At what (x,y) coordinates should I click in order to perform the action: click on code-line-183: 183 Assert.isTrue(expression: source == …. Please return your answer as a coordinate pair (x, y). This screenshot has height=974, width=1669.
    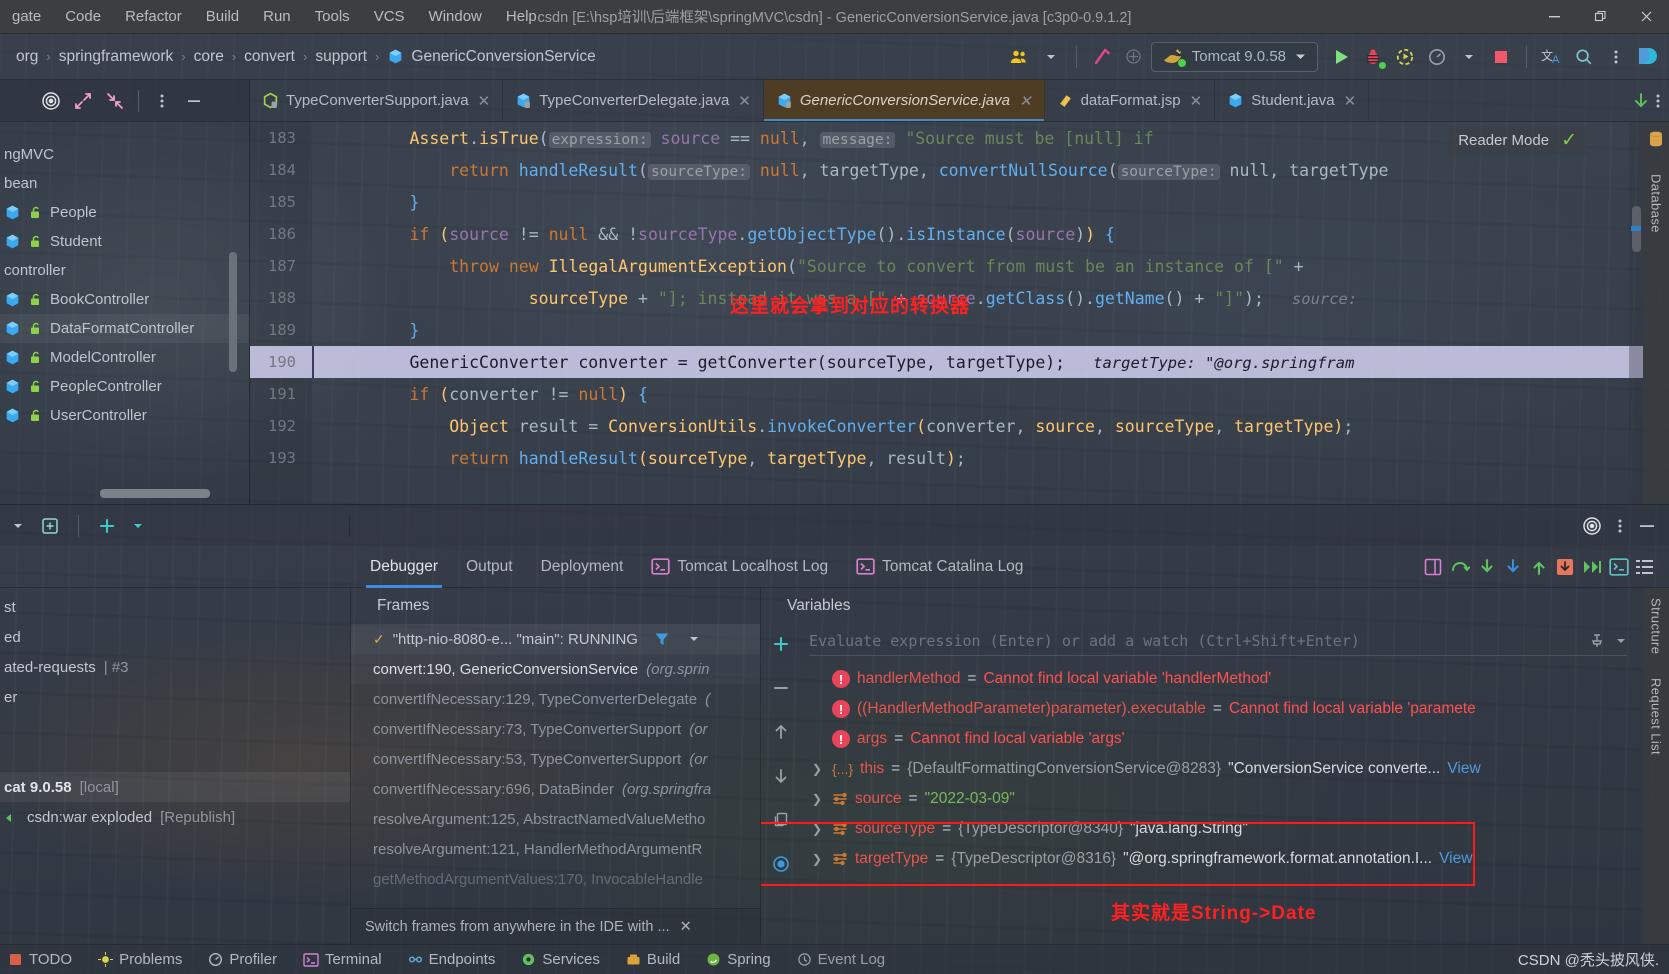
    Looking at the image, I should click on (946, 138).